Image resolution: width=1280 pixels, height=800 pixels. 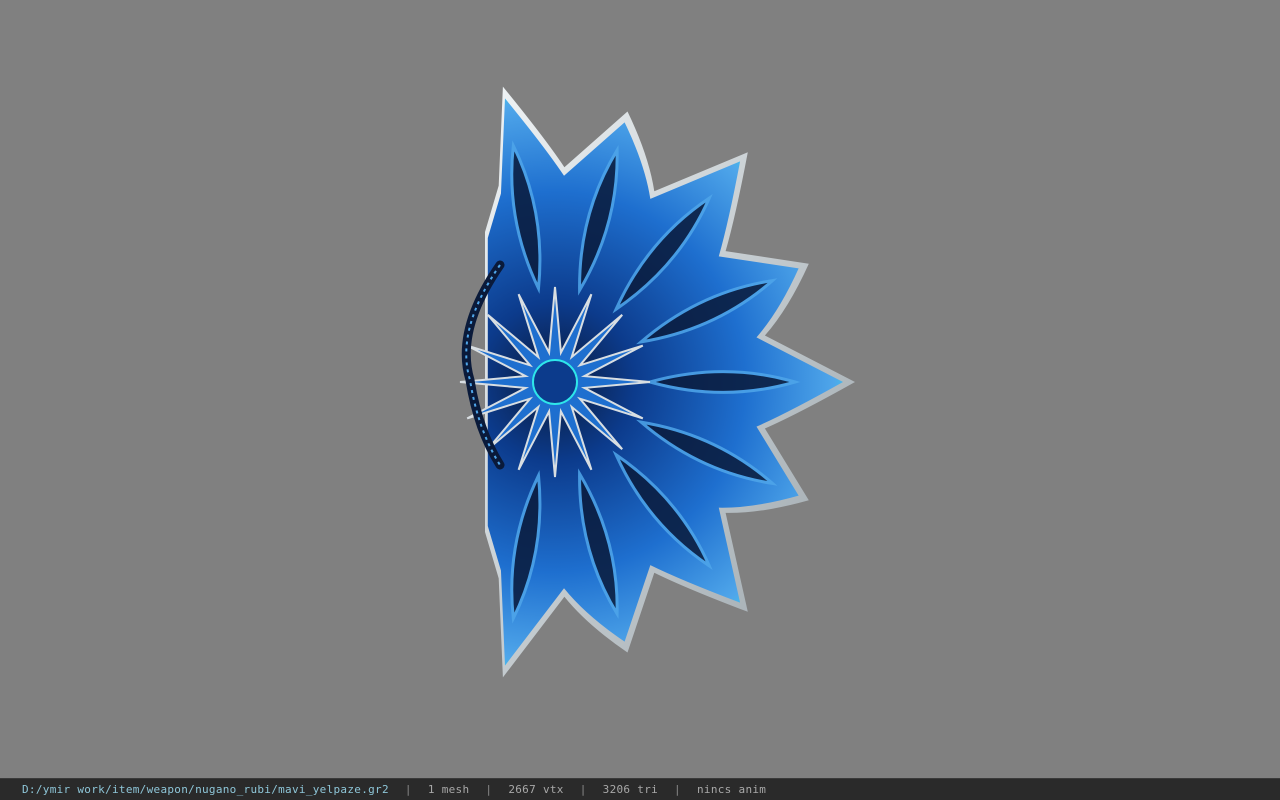 I want to click on center-hub, so click(x=555, y=382).